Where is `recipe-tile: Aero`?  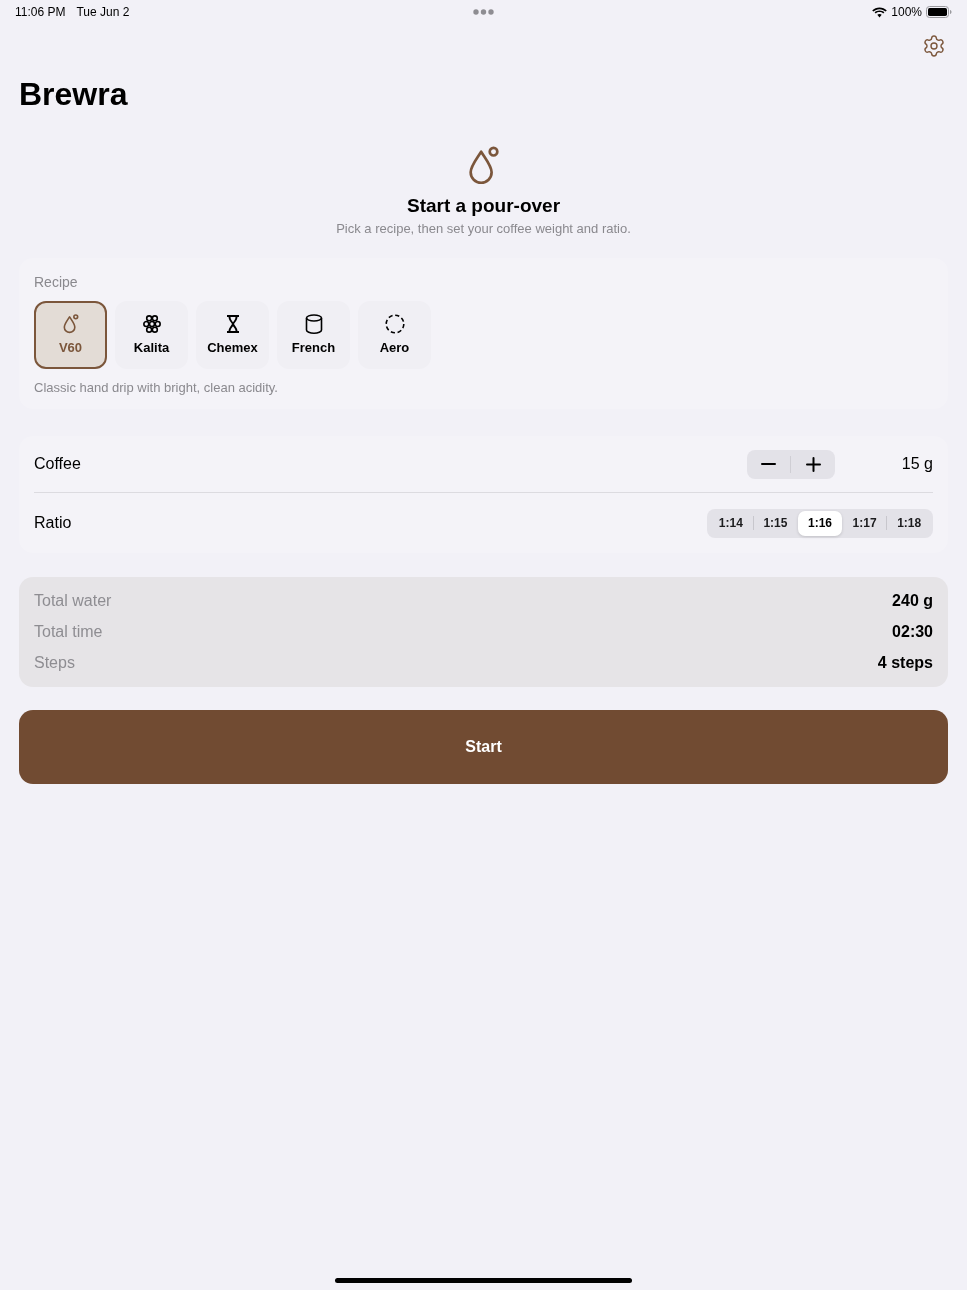
recipe-tile: Aero is located at coordinates (394, 335).